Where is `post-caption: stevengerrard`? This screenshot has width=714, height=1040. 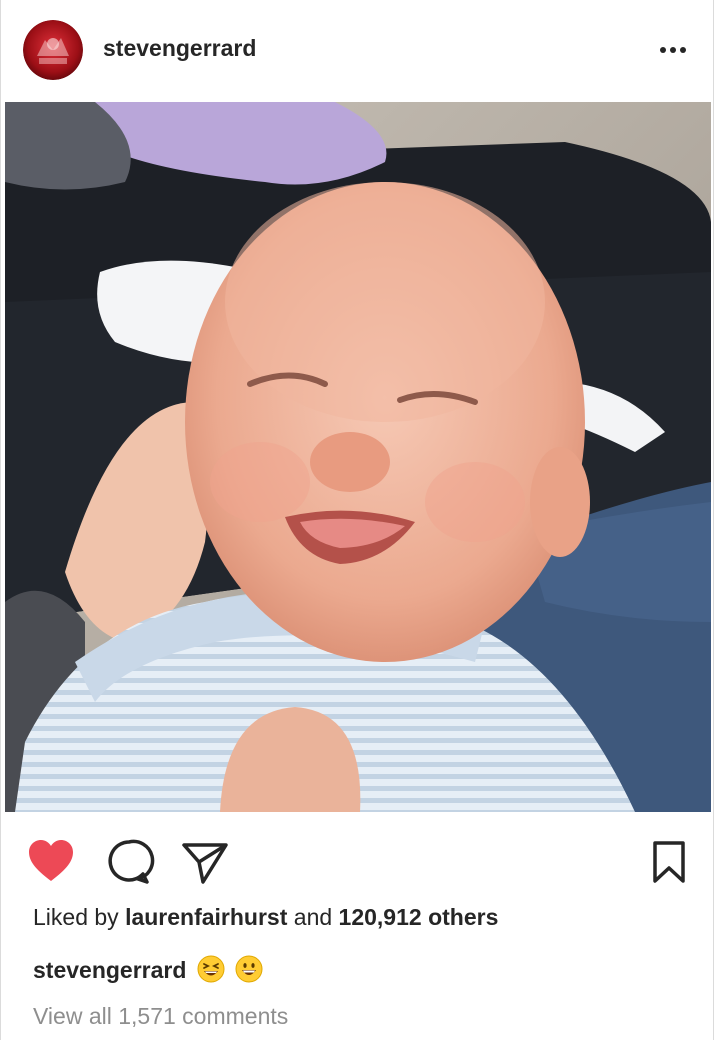 post-caption: stevengerrard is located at coordinates (148, 969).